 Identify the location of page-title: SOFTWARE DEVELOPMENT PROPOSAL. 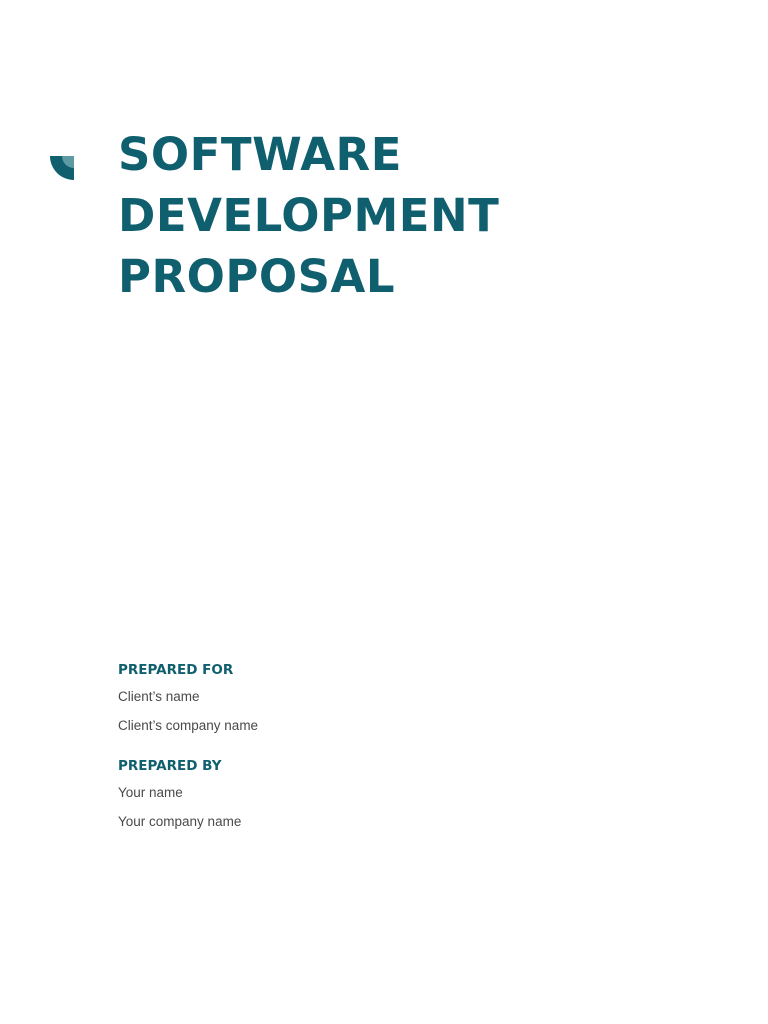
(398, 215).